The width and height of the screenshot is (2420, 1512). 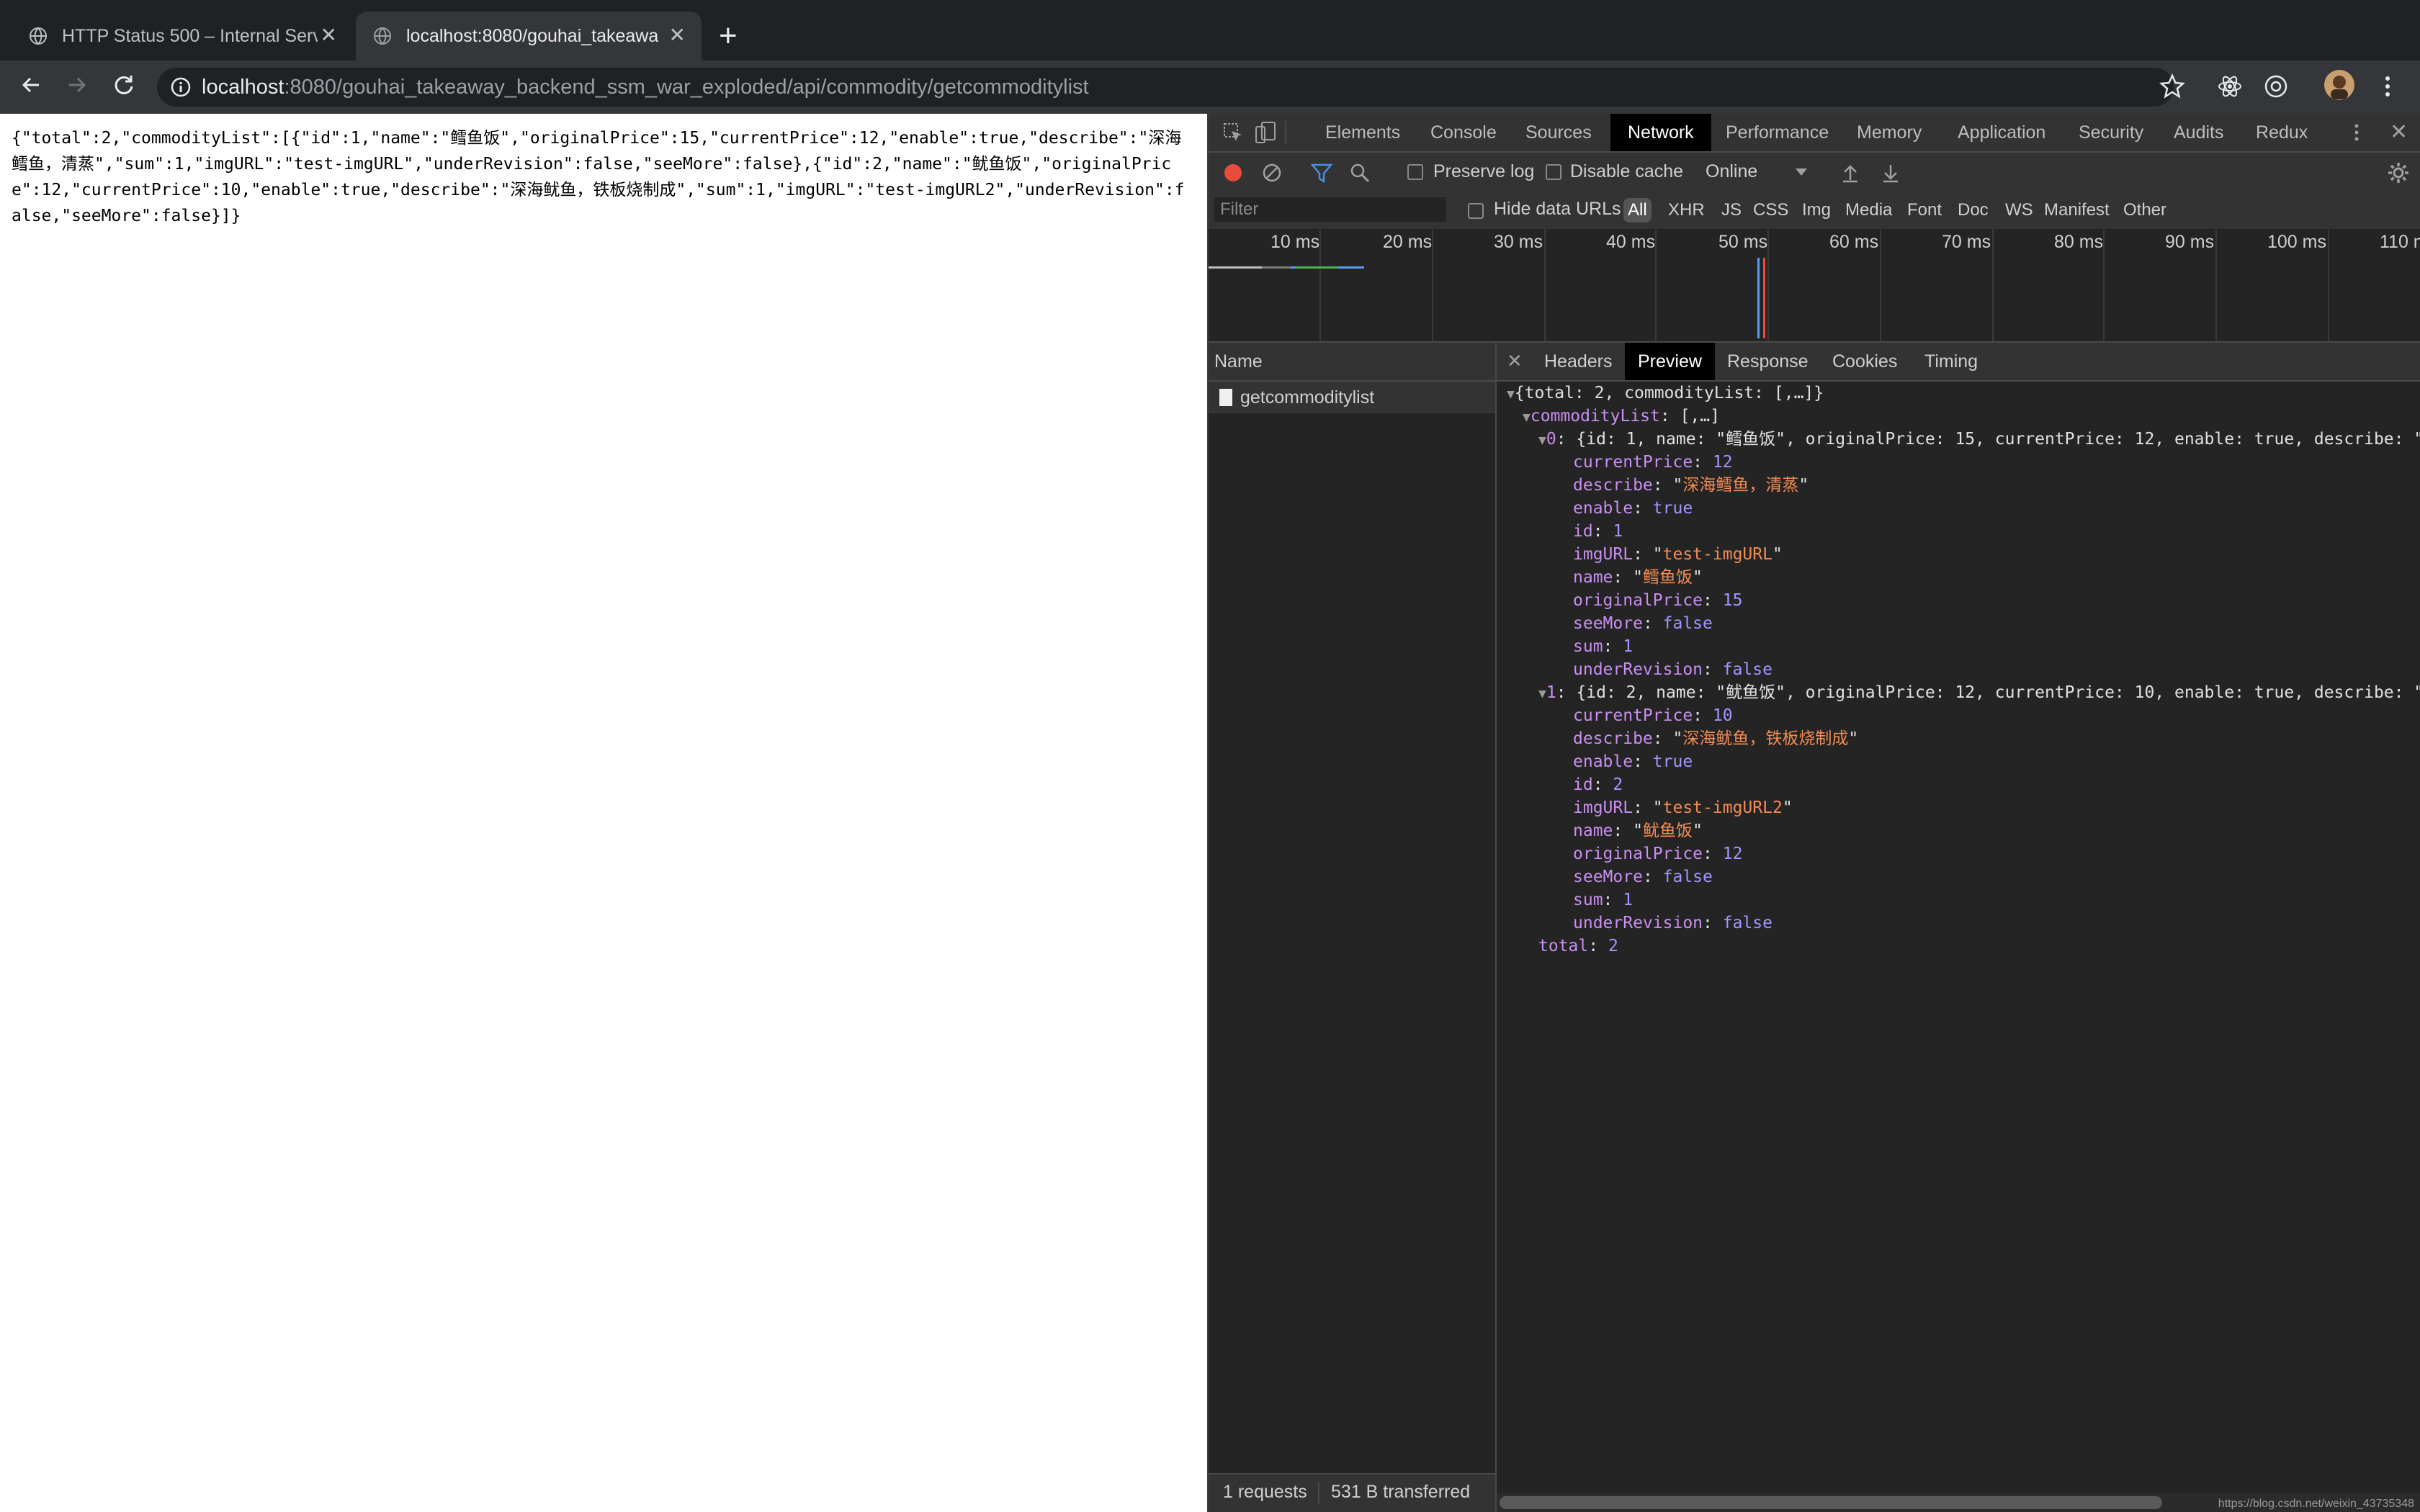 I want to click on timeline-tick-label: 30 ms, so click(x=1518, y=242).